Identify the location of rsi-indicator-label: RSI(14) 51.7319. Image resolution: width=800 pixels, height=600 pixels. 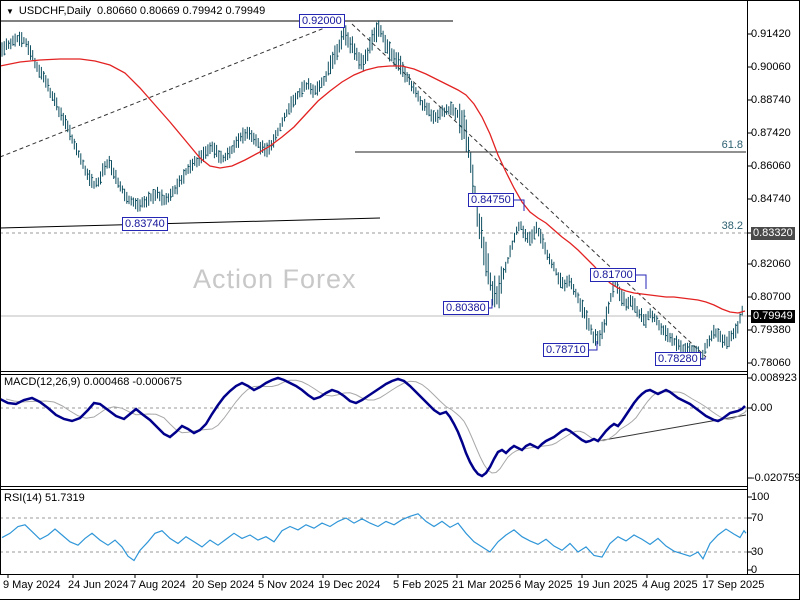
(44, 498).